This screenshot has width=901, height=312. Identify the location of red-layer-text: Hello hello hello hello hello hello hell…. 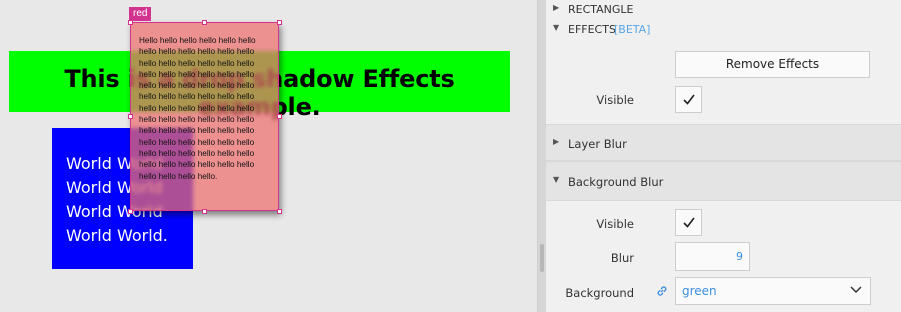
(197, 108).